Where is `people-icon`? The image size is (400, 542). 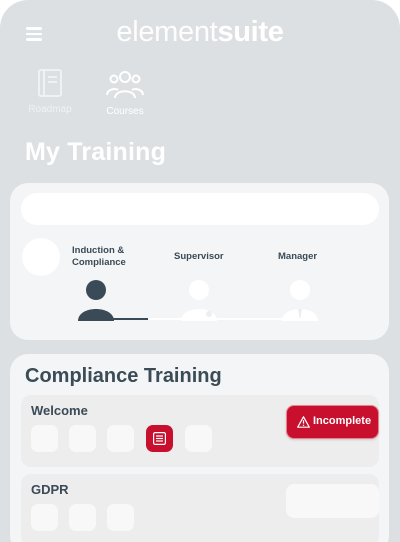
people-icon is located at coordinates (125, 85).